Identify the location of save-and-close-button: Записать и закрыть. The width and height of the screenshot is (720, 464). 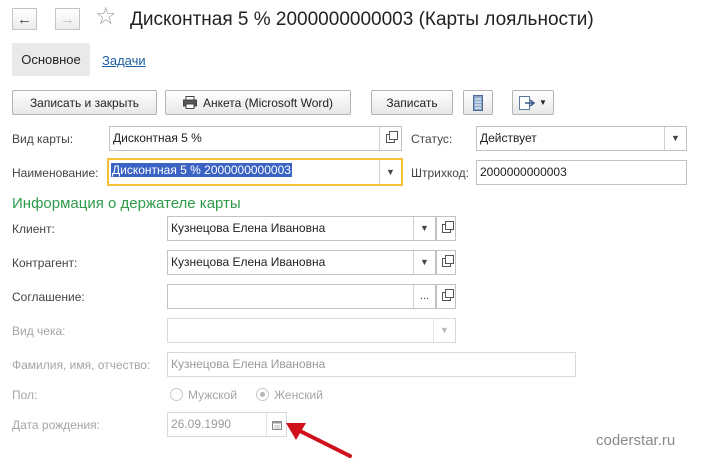
(84, 102).